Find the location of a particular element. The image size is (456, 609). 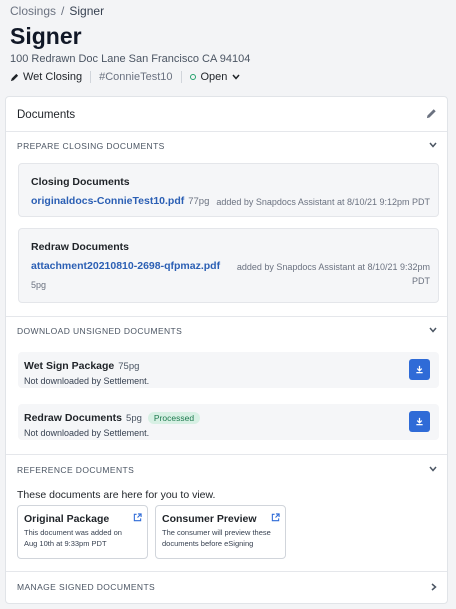

chevron-right-icon is located at coordinates (434, 587).